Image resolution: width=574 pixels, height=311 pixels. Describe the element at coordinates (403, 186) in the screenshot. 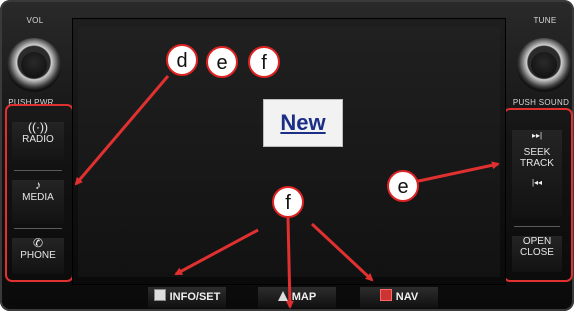

I see `callout-e-right: e` at that location.